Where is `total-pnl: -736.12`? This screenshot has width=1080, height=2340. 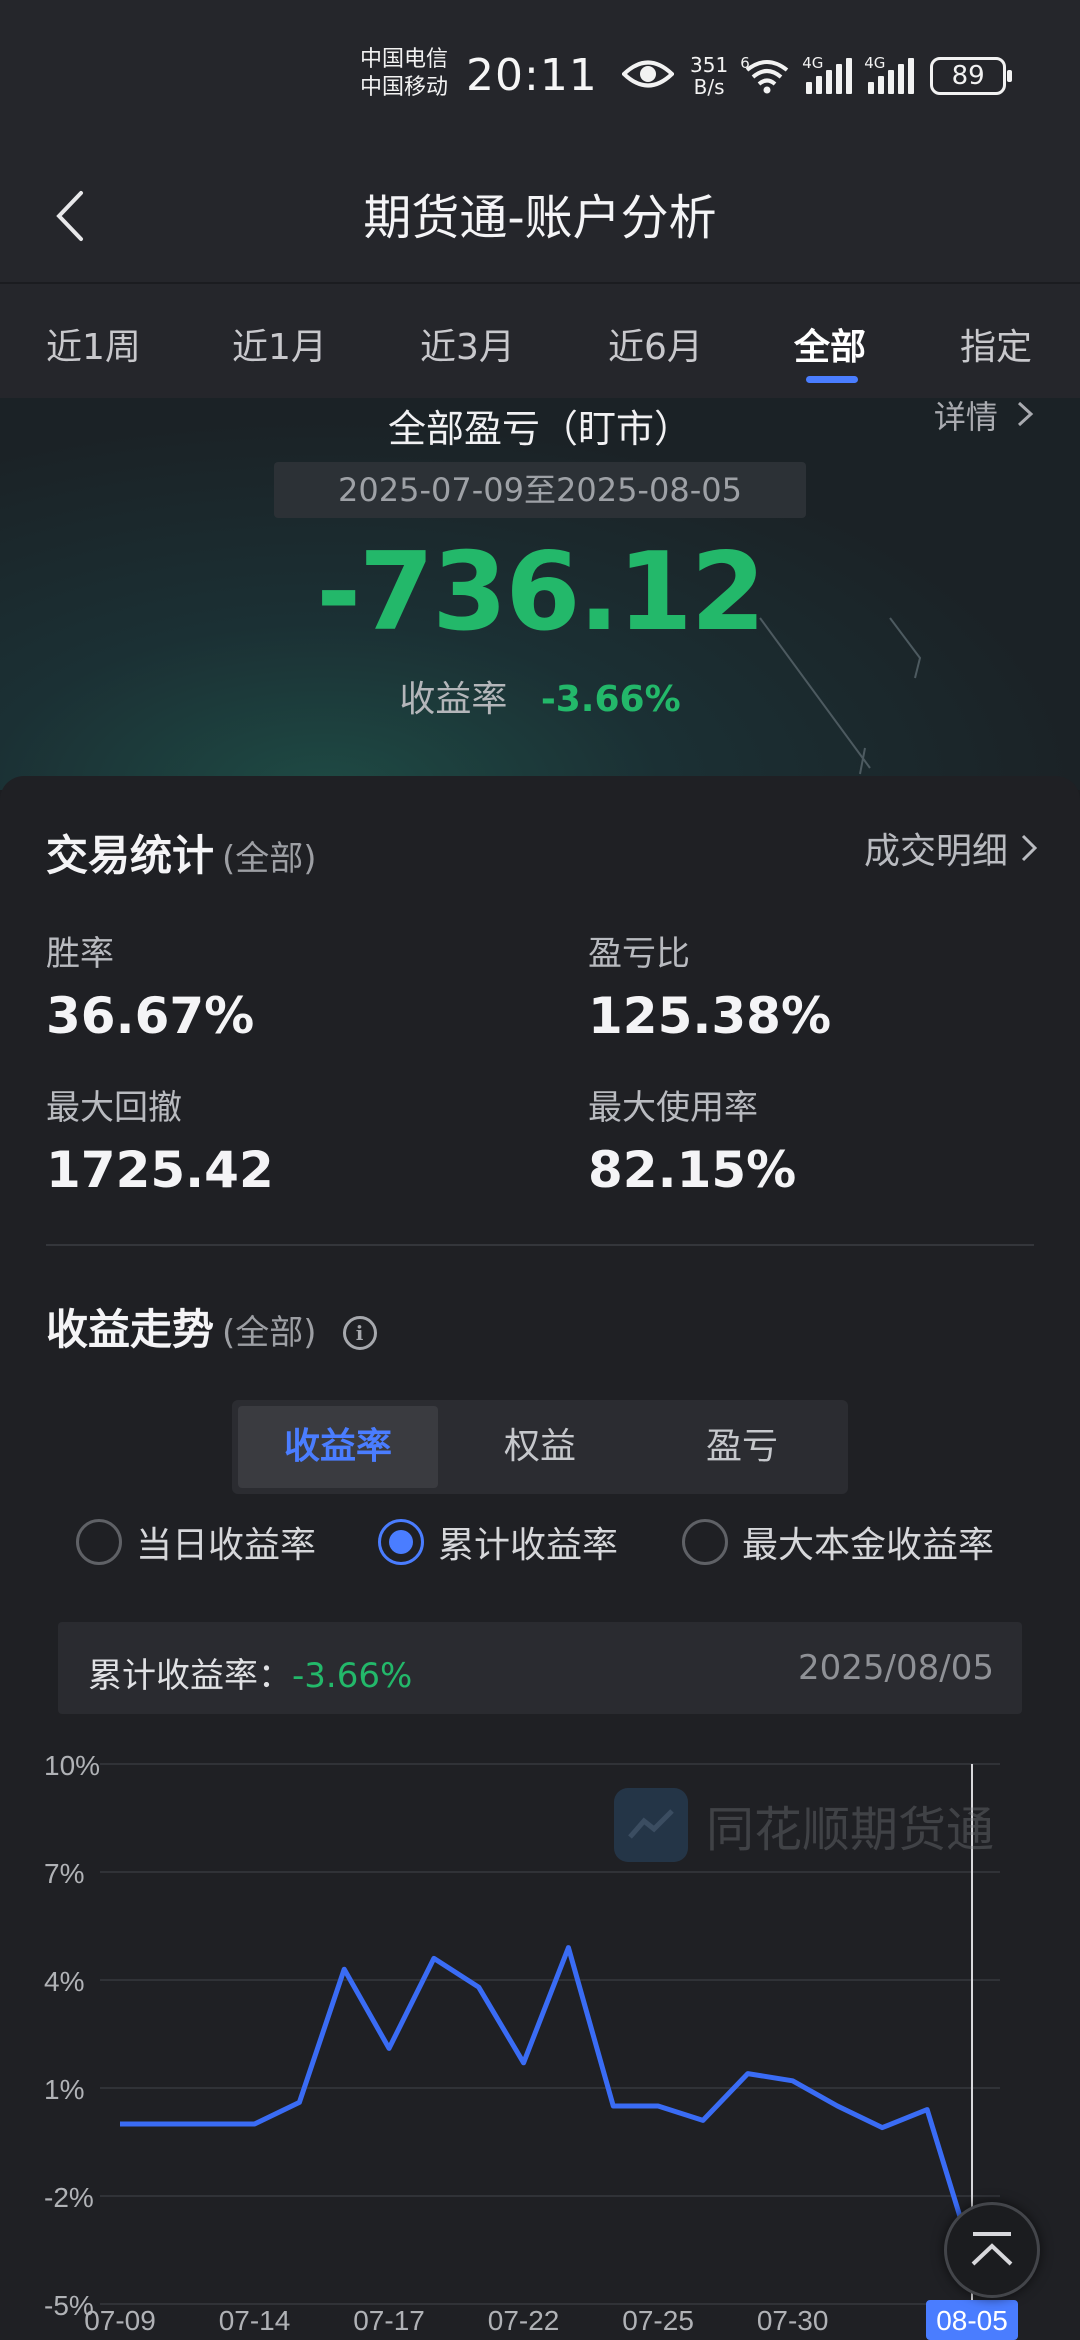
total-pnl: -736.12 is located at coordinates (541, 592).